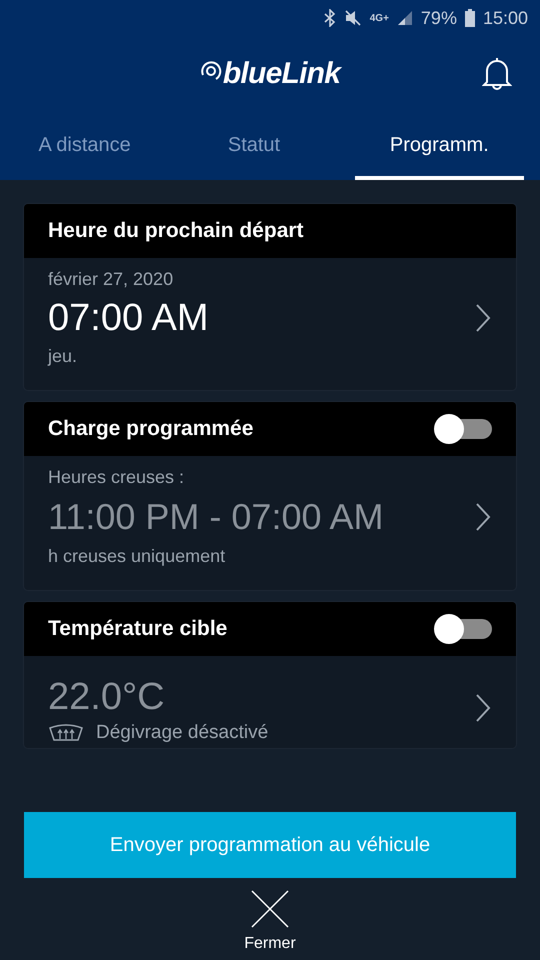  Describe the element at coordinates (270, 675) in the screenshot. I see `schedule-card: Température cible 22.0°C Dégivrage désactivé` at that location.